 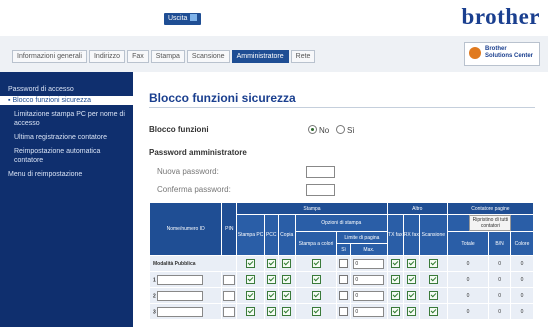 What do you see at coordinates (250, 235) in the screenshot?
I see `col-header-stampa-pc: Stampa PC` at bounding box center [250, 235].